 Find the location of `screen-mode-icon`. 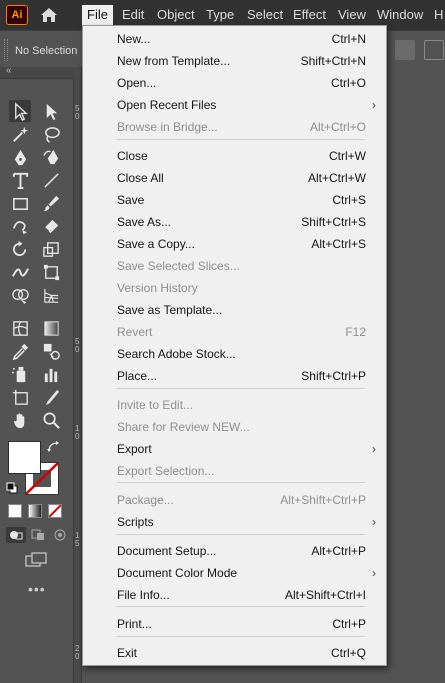

screen-mode-icon is located at coordinates (36, 560).